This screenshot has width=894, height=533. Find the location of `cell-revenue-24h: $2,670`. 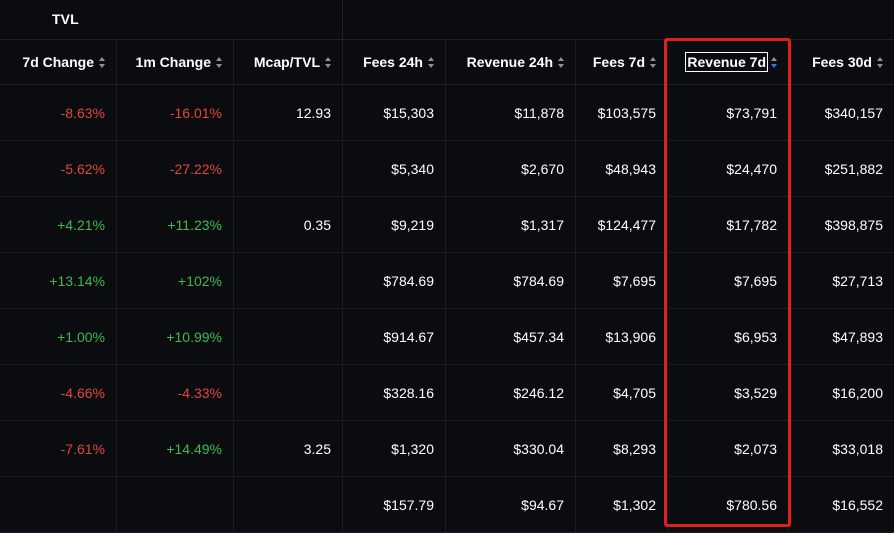

cell-revenue-24h: $2,670 is located at coordinates (511, 168).